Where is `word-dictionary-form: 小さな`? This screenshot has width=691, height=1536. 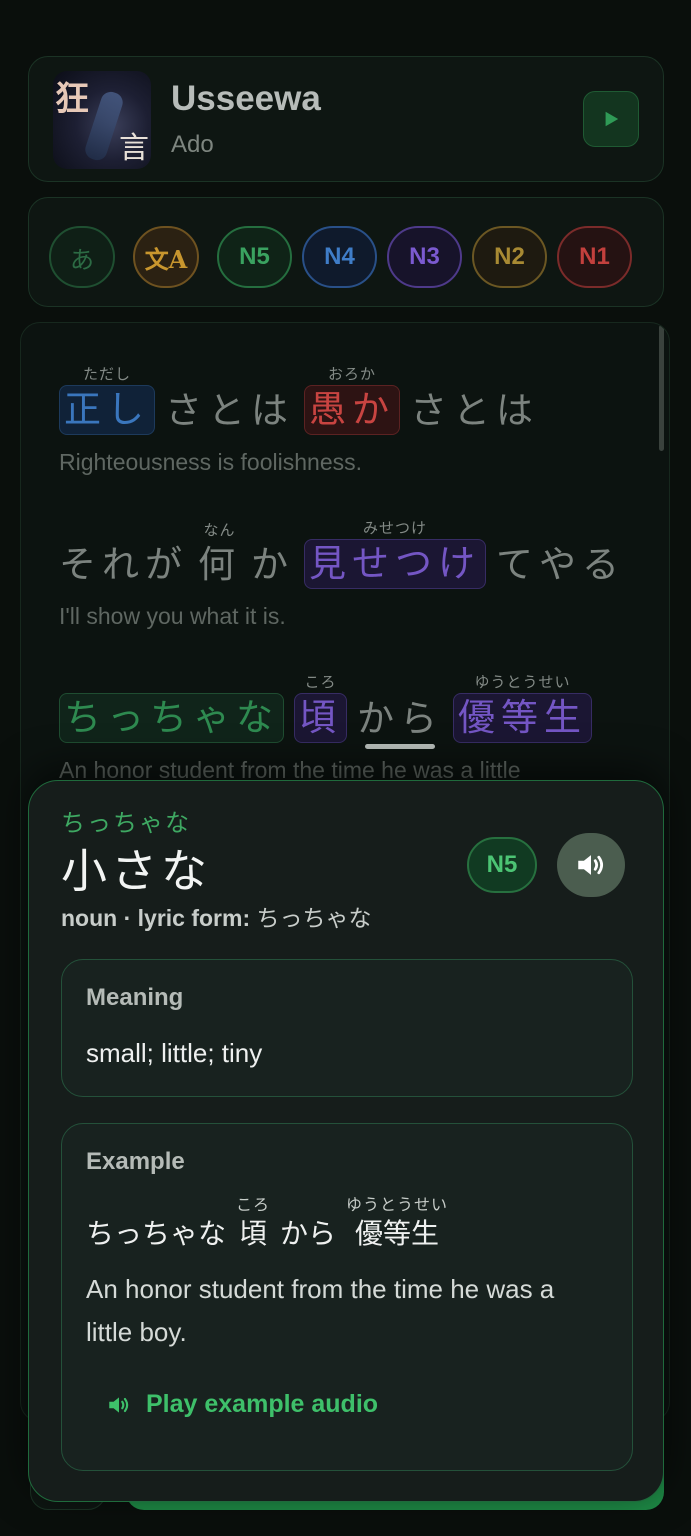
word-dictionary-form: 小さな is located at coordinates (136, 871).